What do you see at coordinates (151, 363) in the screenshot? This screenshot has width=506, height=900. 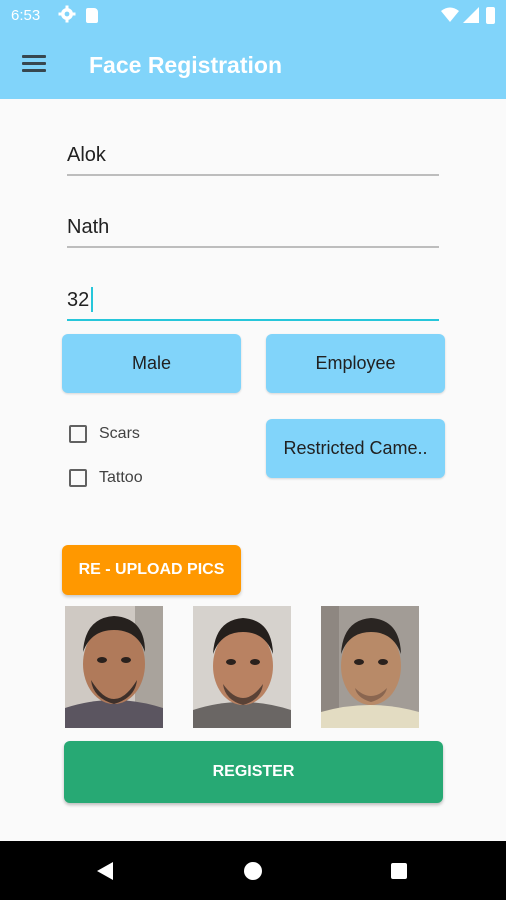 I see `gender-button: Male` at bounding box center [151, 363].